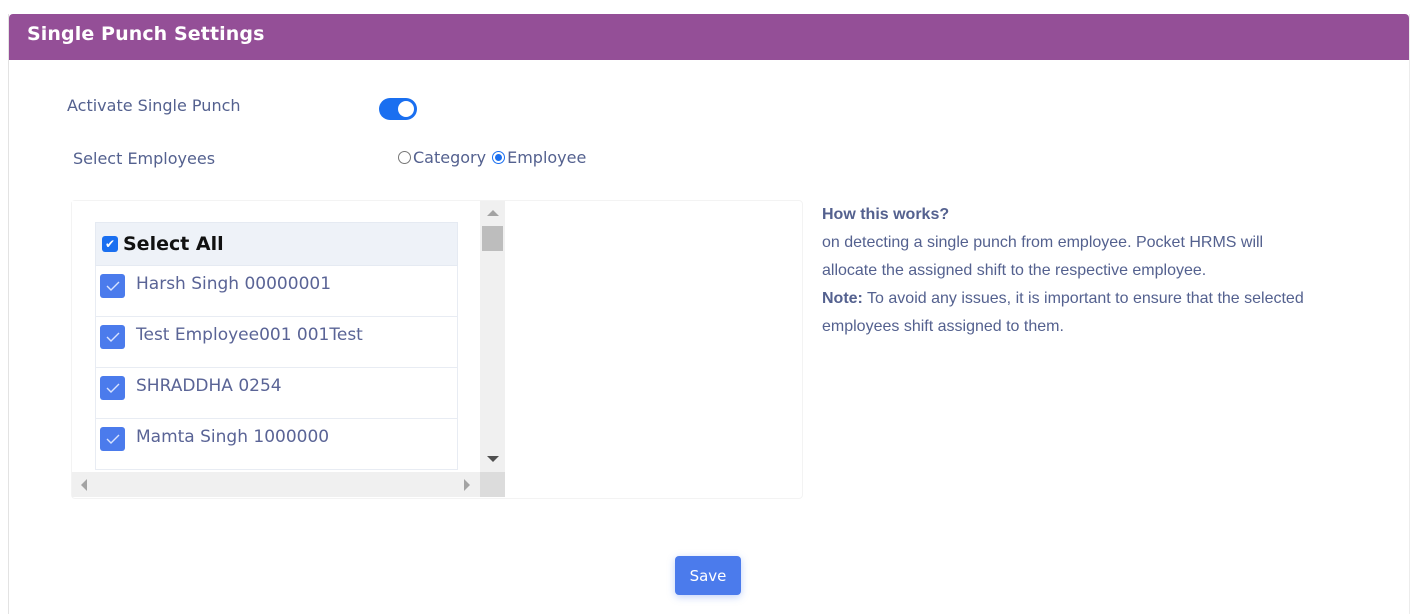 The height and width of the screenshot is (614, 1415). I want to click on page-title: Single Punch Settings, so click(146, 34).